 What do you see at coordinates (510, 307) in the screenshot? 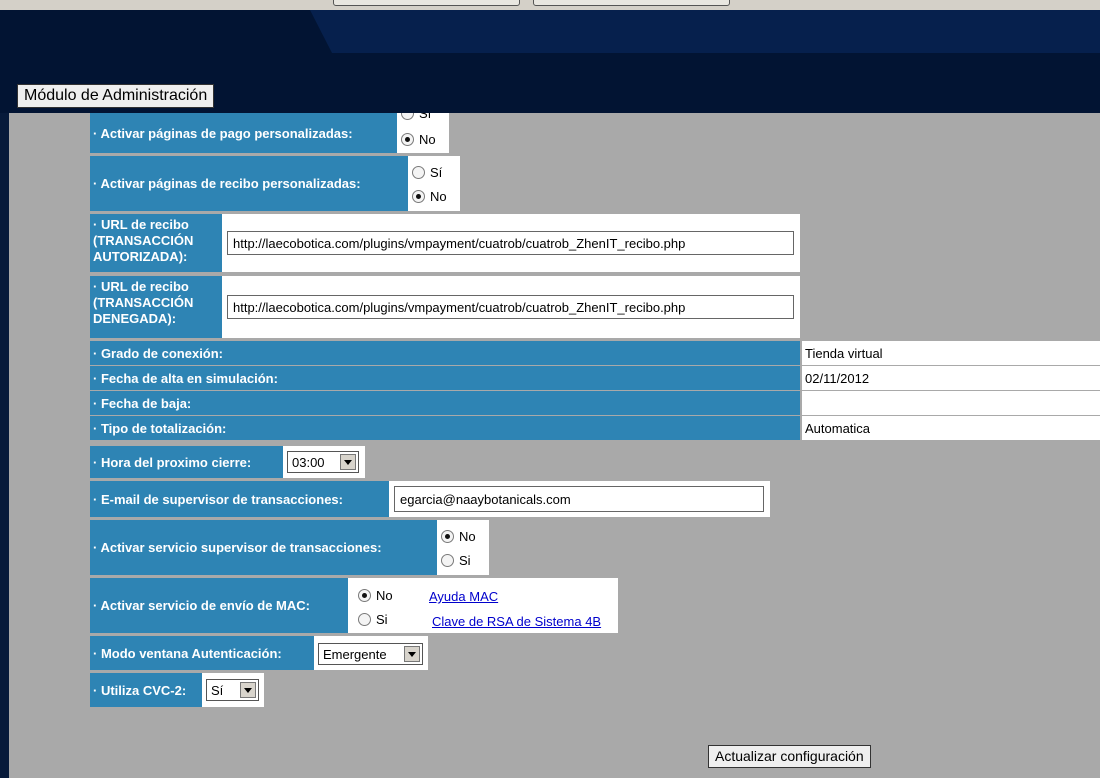
I see `url-denied-input` at bounding box center [510, 307].